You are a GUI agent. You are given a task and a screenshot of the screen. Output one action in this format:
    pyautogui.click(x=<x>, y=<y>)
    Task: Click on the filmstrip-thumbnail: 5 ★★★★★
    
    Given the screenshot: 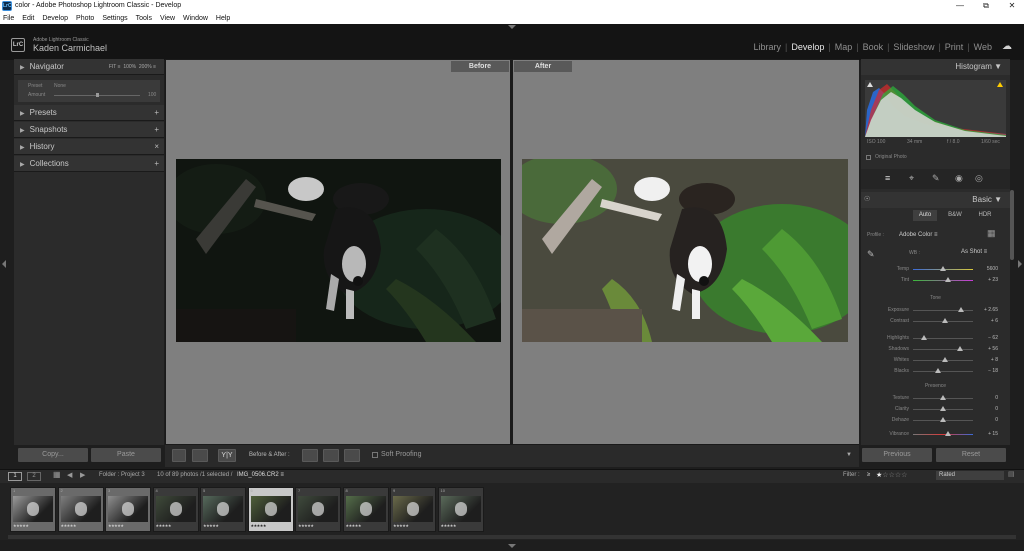 What is the action you would take?
    pyautogui.click(x=223, y=509)
    